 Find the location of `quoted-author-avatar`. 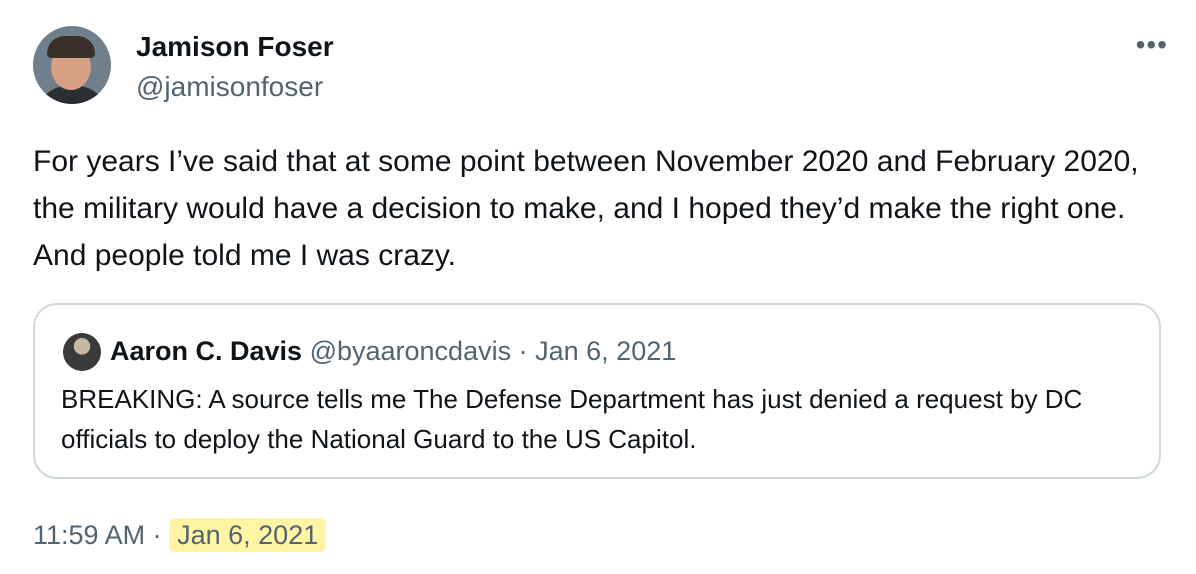

quoted-author-avatar is located at coordinates (82, 352).